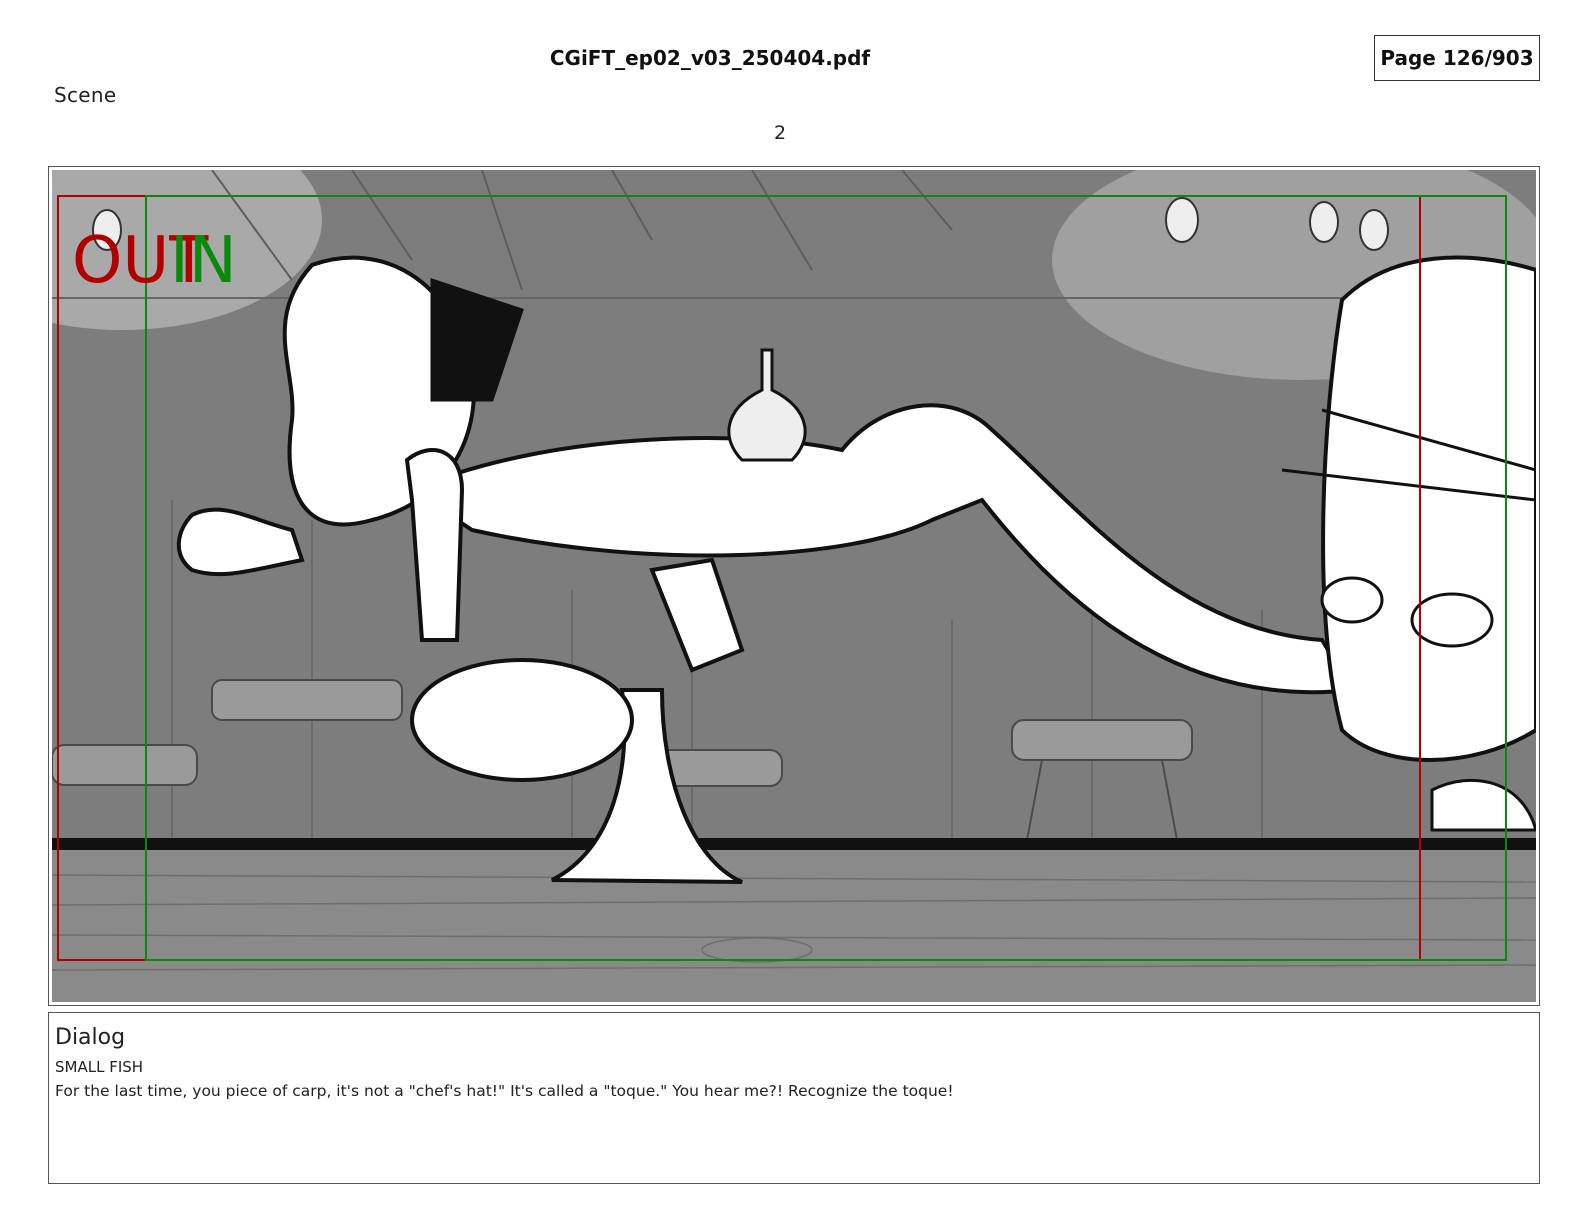  What do you see at coordinates (1428, 508) in the screenshot?
I see `big-character` at bounding box center [1428, 508].